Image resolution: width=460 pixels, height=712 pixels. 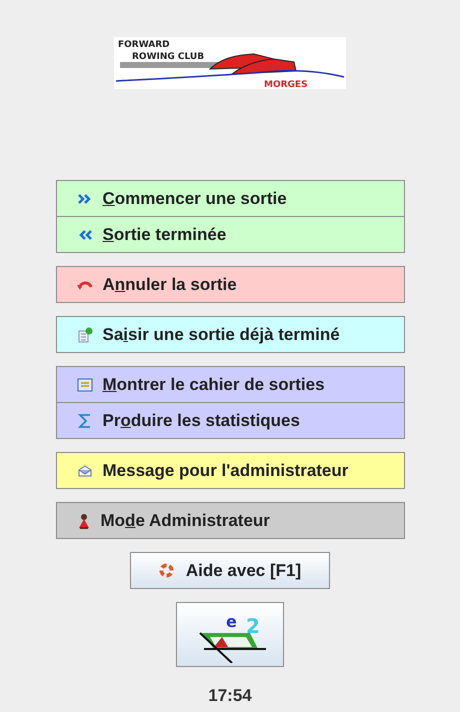 What do you see at coordinates (166, 570) in the screenshot?
I see `lifebuoy-icon` at bounding box center [166, 570].